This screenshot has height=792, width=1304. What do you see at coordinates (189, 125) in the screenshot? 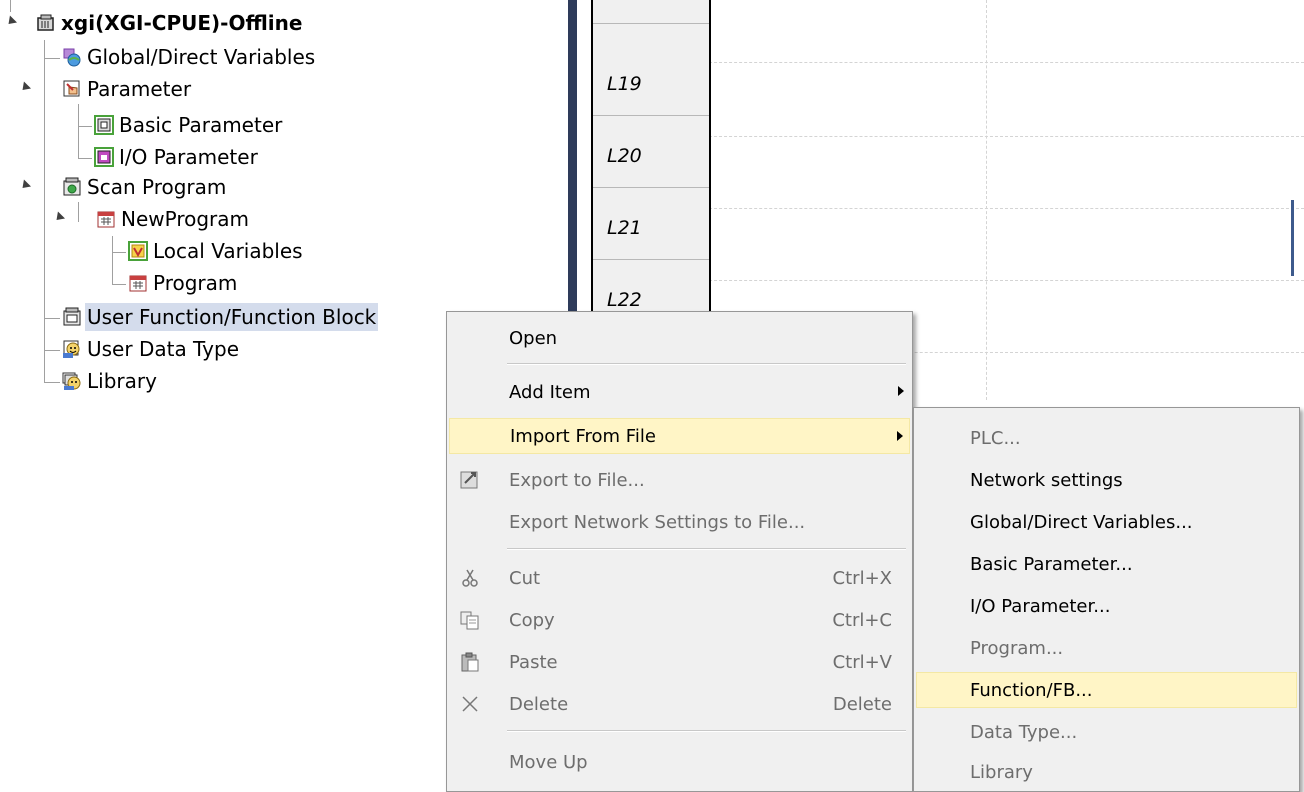
I see `tree-item-basic-parameter: Basic Parameter` at bounding box center [189, 125].